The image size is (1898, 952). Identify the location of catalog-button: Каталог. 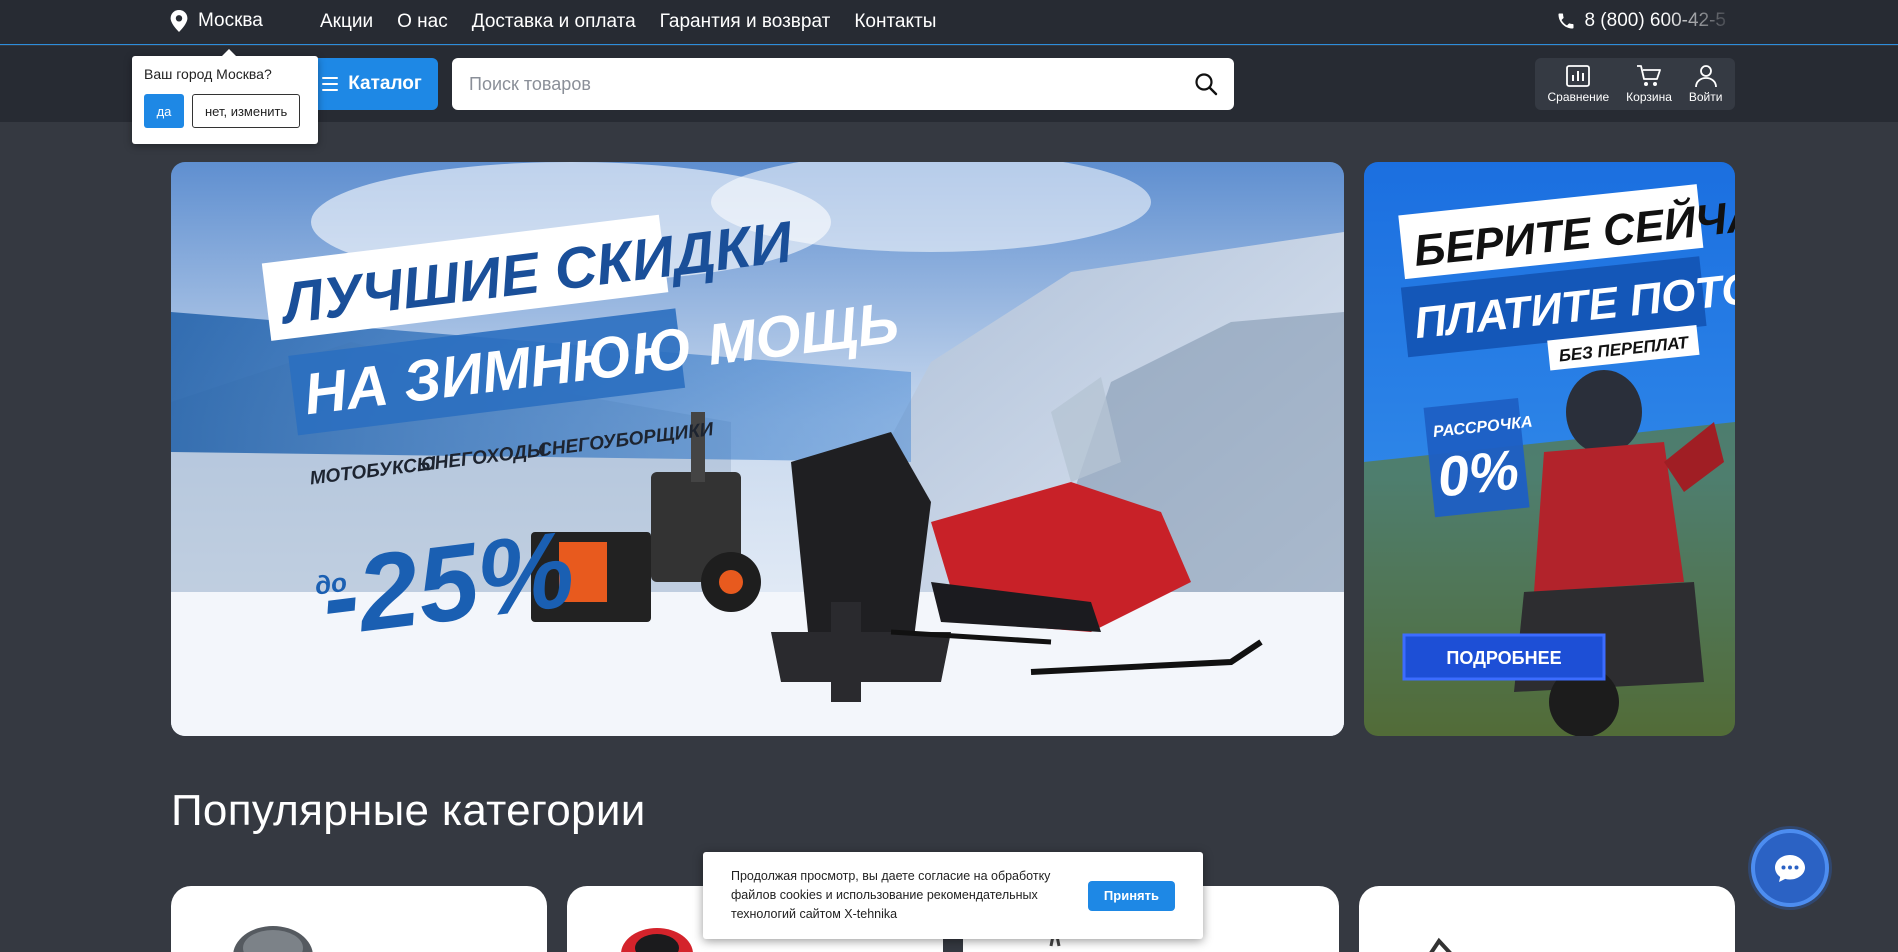
(372, 84).